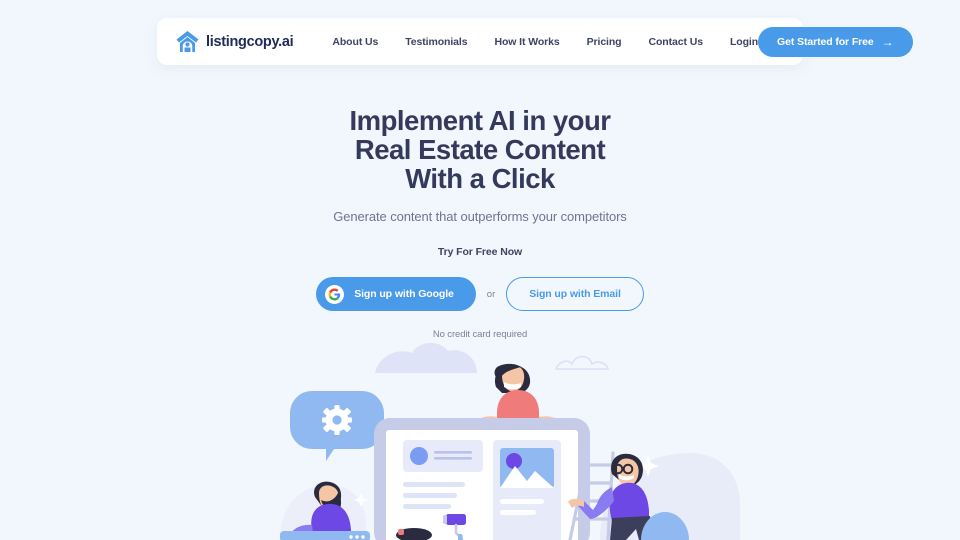 The height and width of the screenshot is (540, 960). What do you see at coordinates (825, 41) in the screenshot?
I see `get-started-label: Get Started for Free` at bounding box center [825, 41].